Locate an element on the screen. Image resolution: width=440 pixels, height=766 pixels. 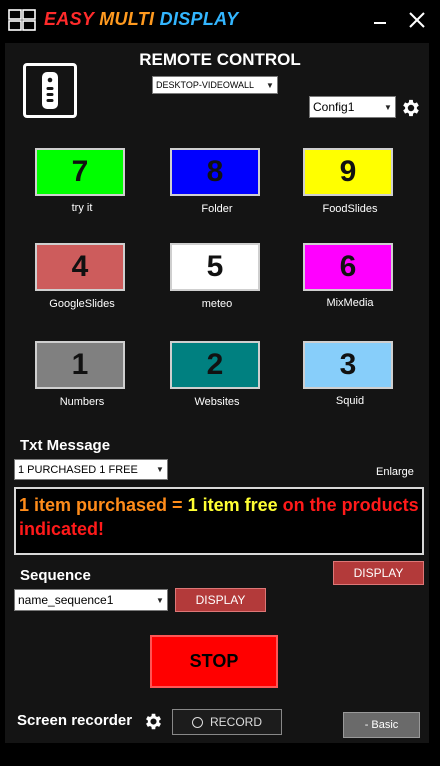
tile-label: GoogleSlides is located at coordinates (82, 304).